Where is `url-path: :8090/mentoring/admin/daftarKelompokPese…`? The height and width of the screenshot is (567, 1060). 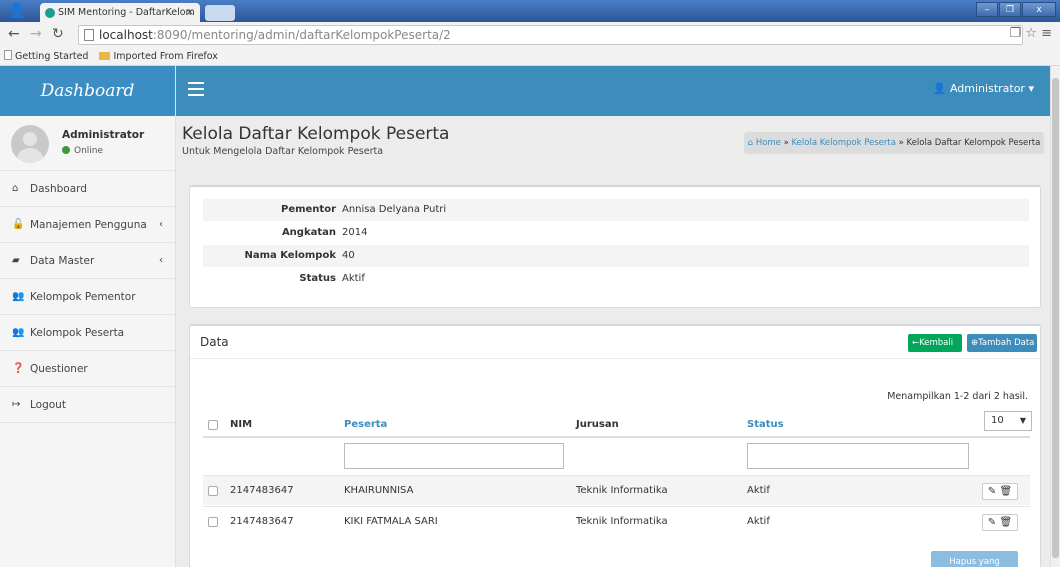 url-path: :8090/mentoring/admin/daftarKelompokPese… is located at coordinates (301, 35).